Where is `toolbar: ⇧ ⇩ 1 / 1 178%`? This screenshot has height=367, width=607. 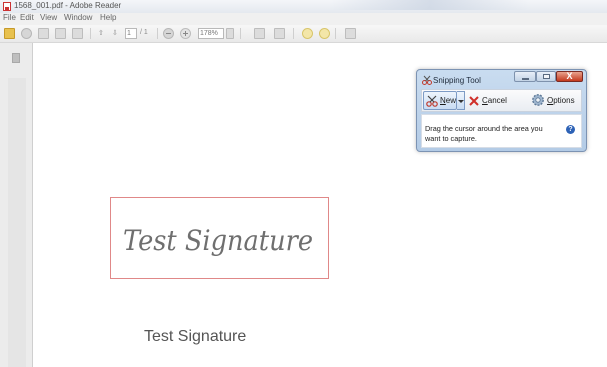
toolbar: ⇧ ⇩ 1 / 1 178% is located at coordinates (303, 34).